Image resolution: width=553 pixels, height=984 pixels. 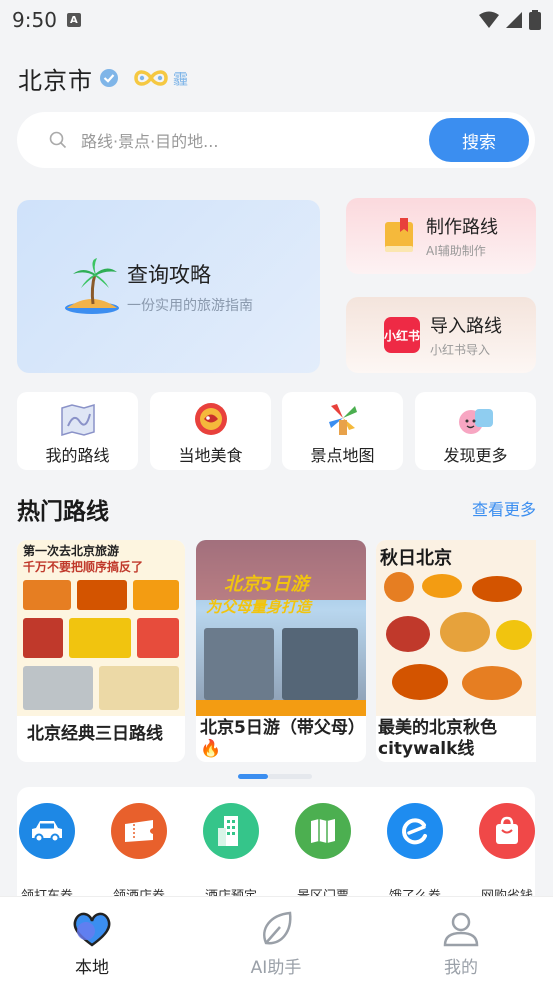 I want to click on hotel-icon, so click(x=228, y=831).